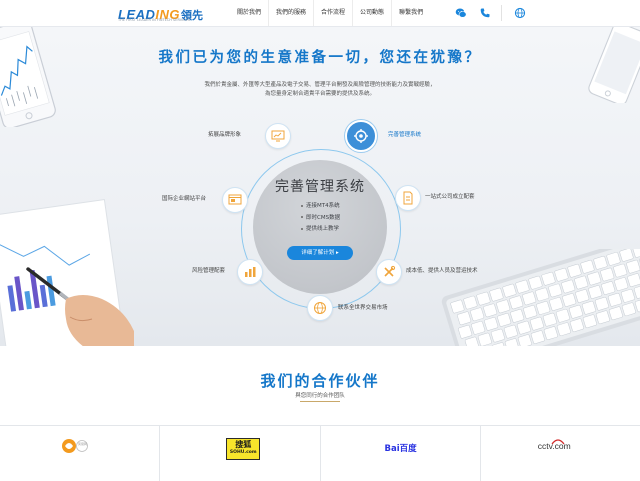 The height and width of the screenshot is (481, 640). I want to click on core-feature-item: 即时CMS数据, so click(320, 219).